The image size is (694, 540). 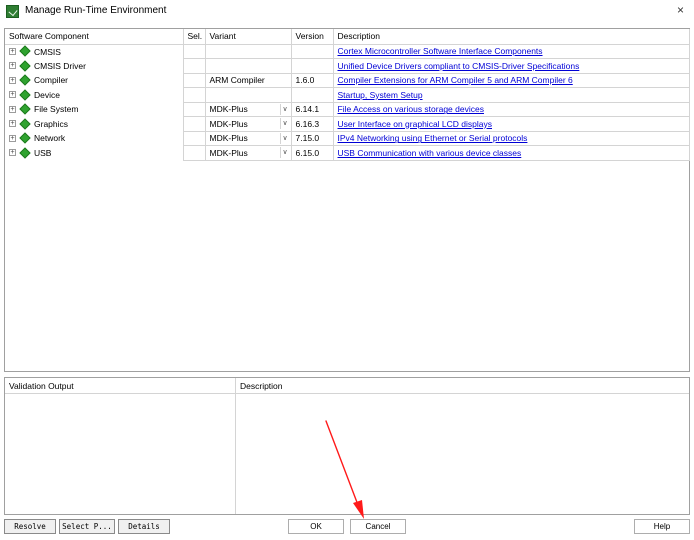 I want to click on component-name: File System, so click(x=56, y=109).